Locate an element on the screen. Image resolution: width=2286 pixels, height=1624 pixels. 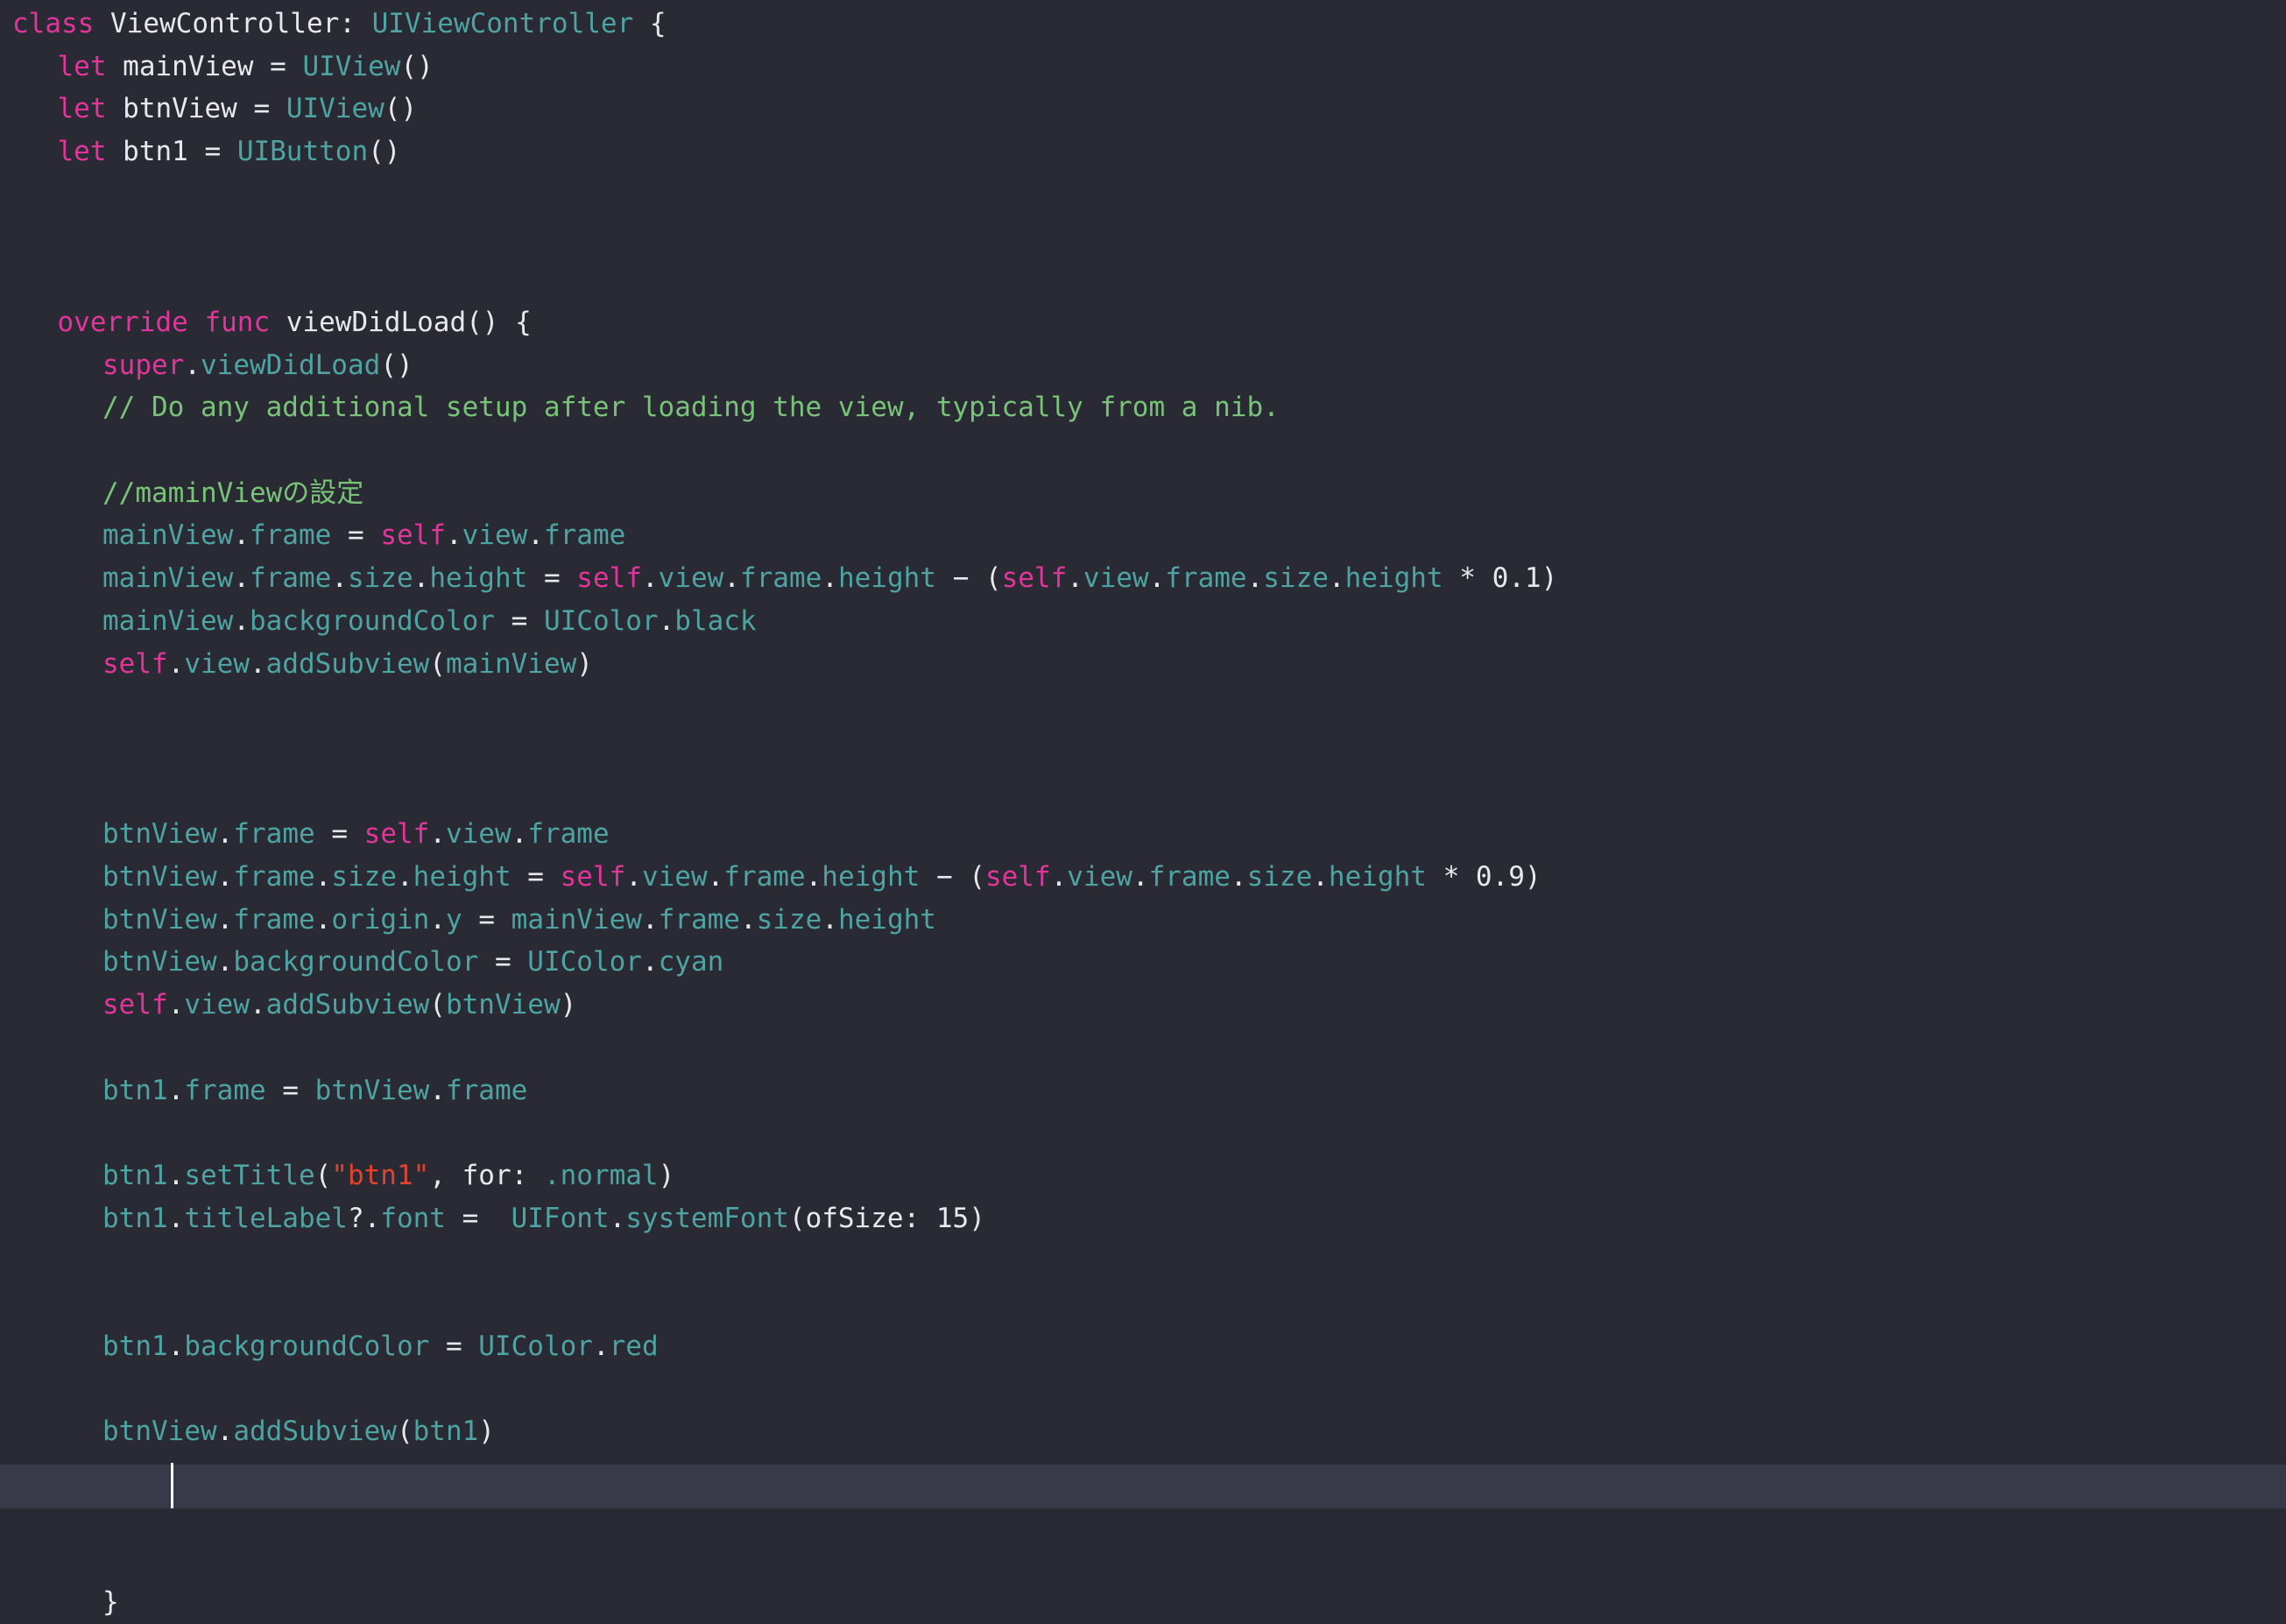
code-line: mainView.backgroundColor = UIColor.black is located at coordinates (429, 621).